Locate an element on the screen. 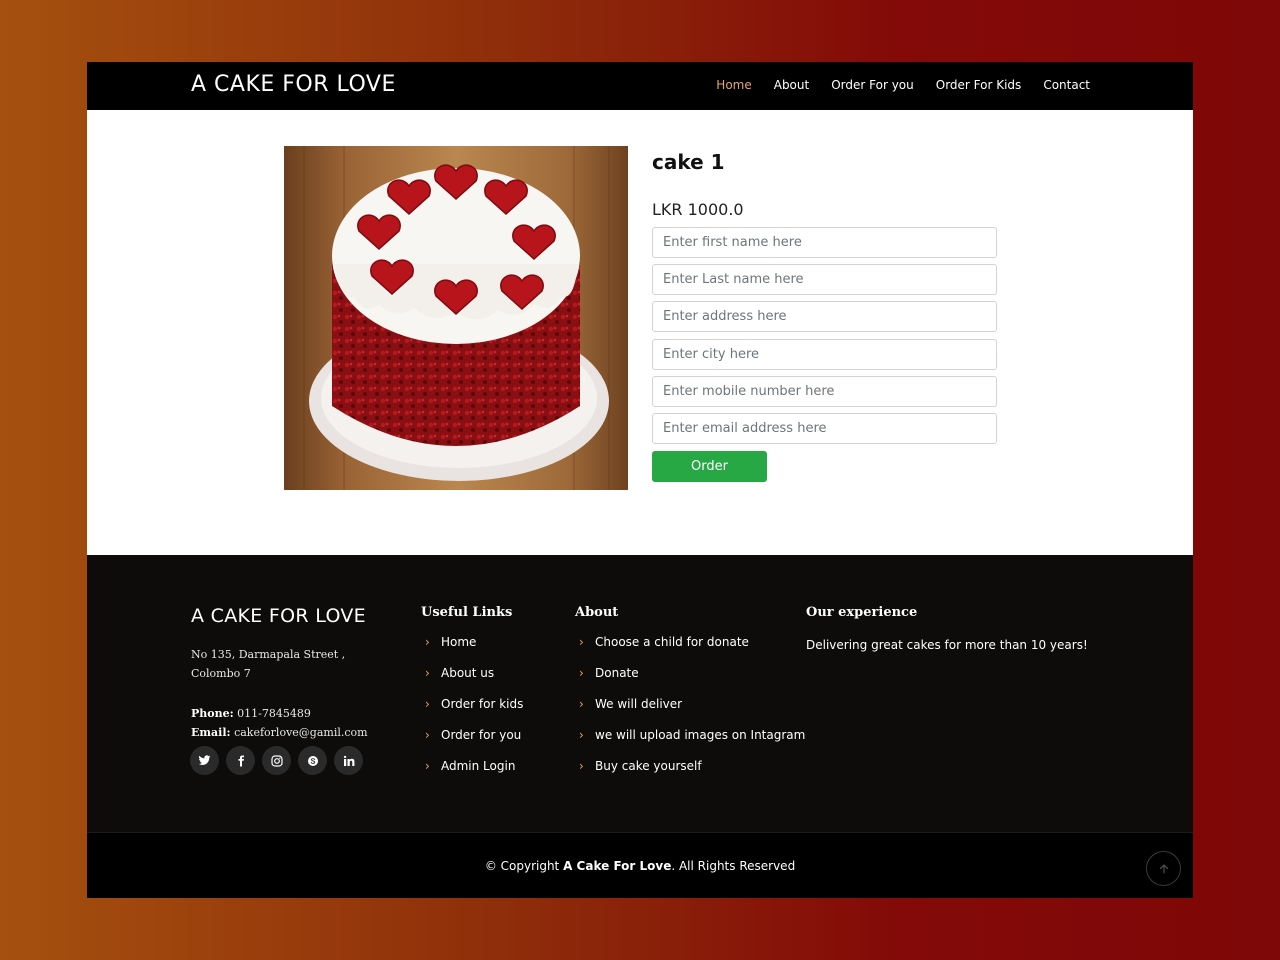  footer-link-deliver: We will deliver is located at coordinates (638, 704).